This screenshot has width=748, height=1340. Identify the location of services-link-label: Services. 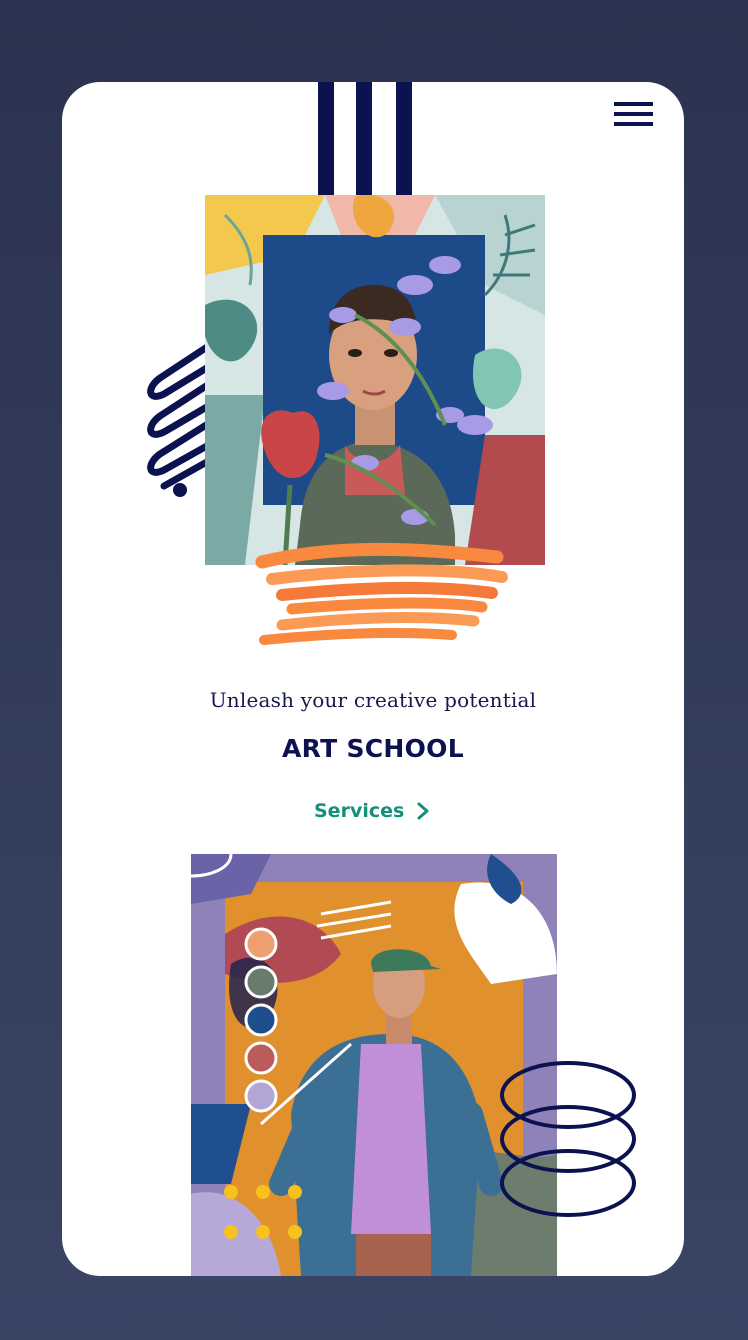
(359, 811).